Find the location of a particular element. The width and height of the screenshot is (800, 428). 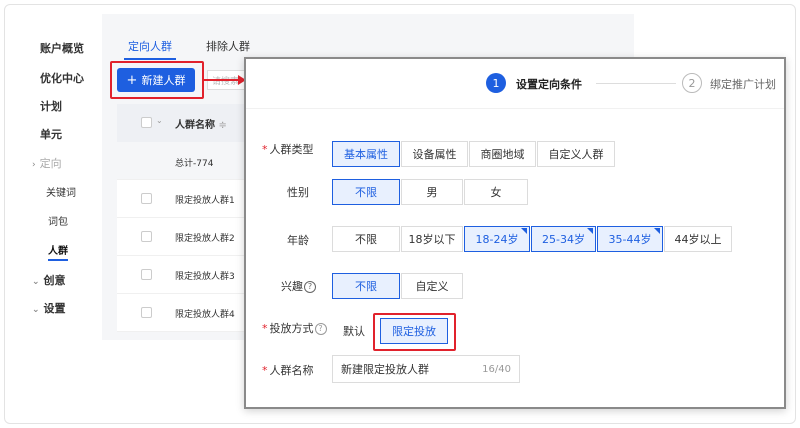

age-option-25-34: 25-34岁 is located at coordinates (563, 239).